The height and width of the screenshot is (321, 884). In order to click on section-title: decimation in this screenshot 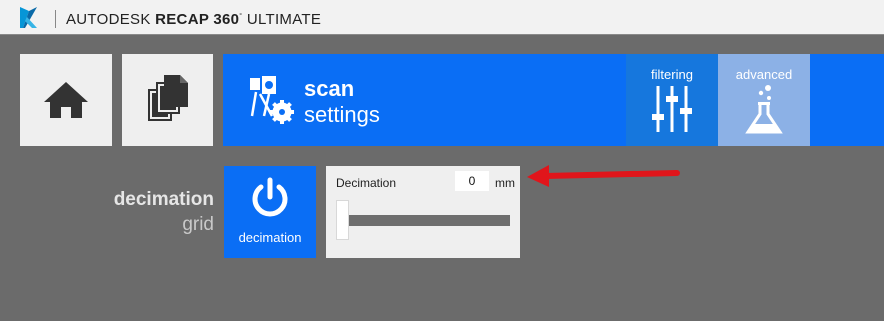, I will do `click(163, 199)`.